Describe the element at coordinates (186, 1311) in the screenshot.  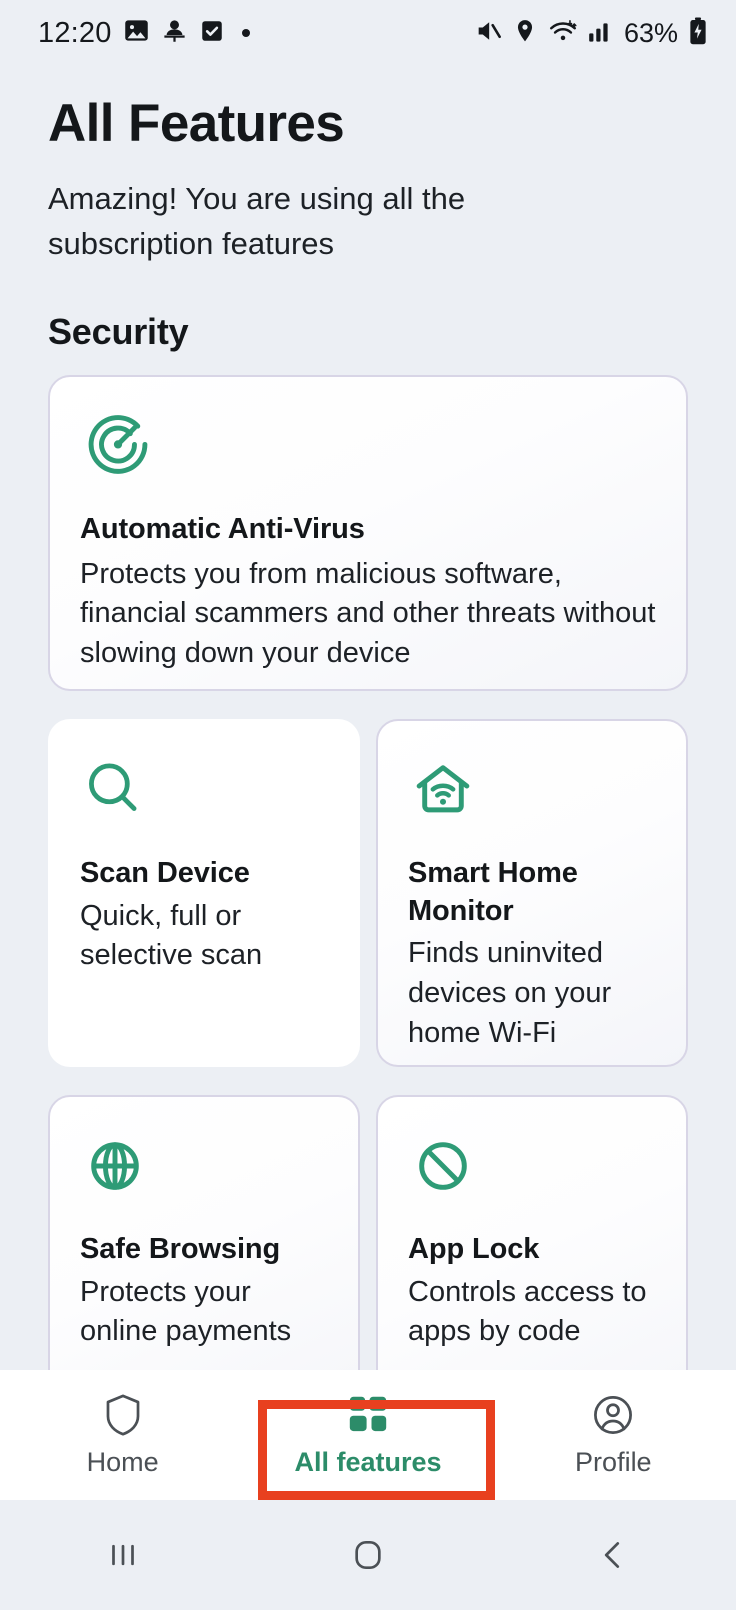
I see `feature-card-description: Protects your online payments` at that location.